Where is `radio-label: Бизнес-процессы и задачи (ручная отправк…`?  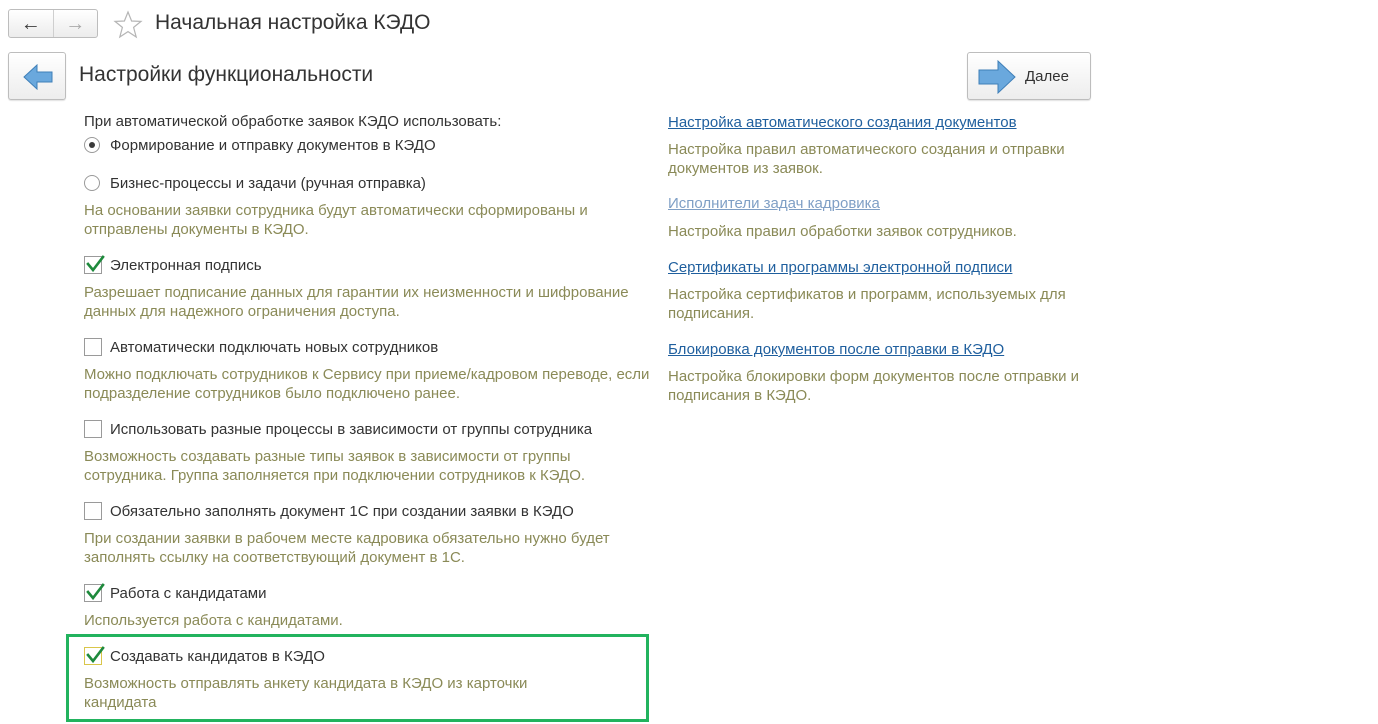 radio-label: Бизнес-процессы и задачи (ручная отправк… is located at coordinates (268, 183).